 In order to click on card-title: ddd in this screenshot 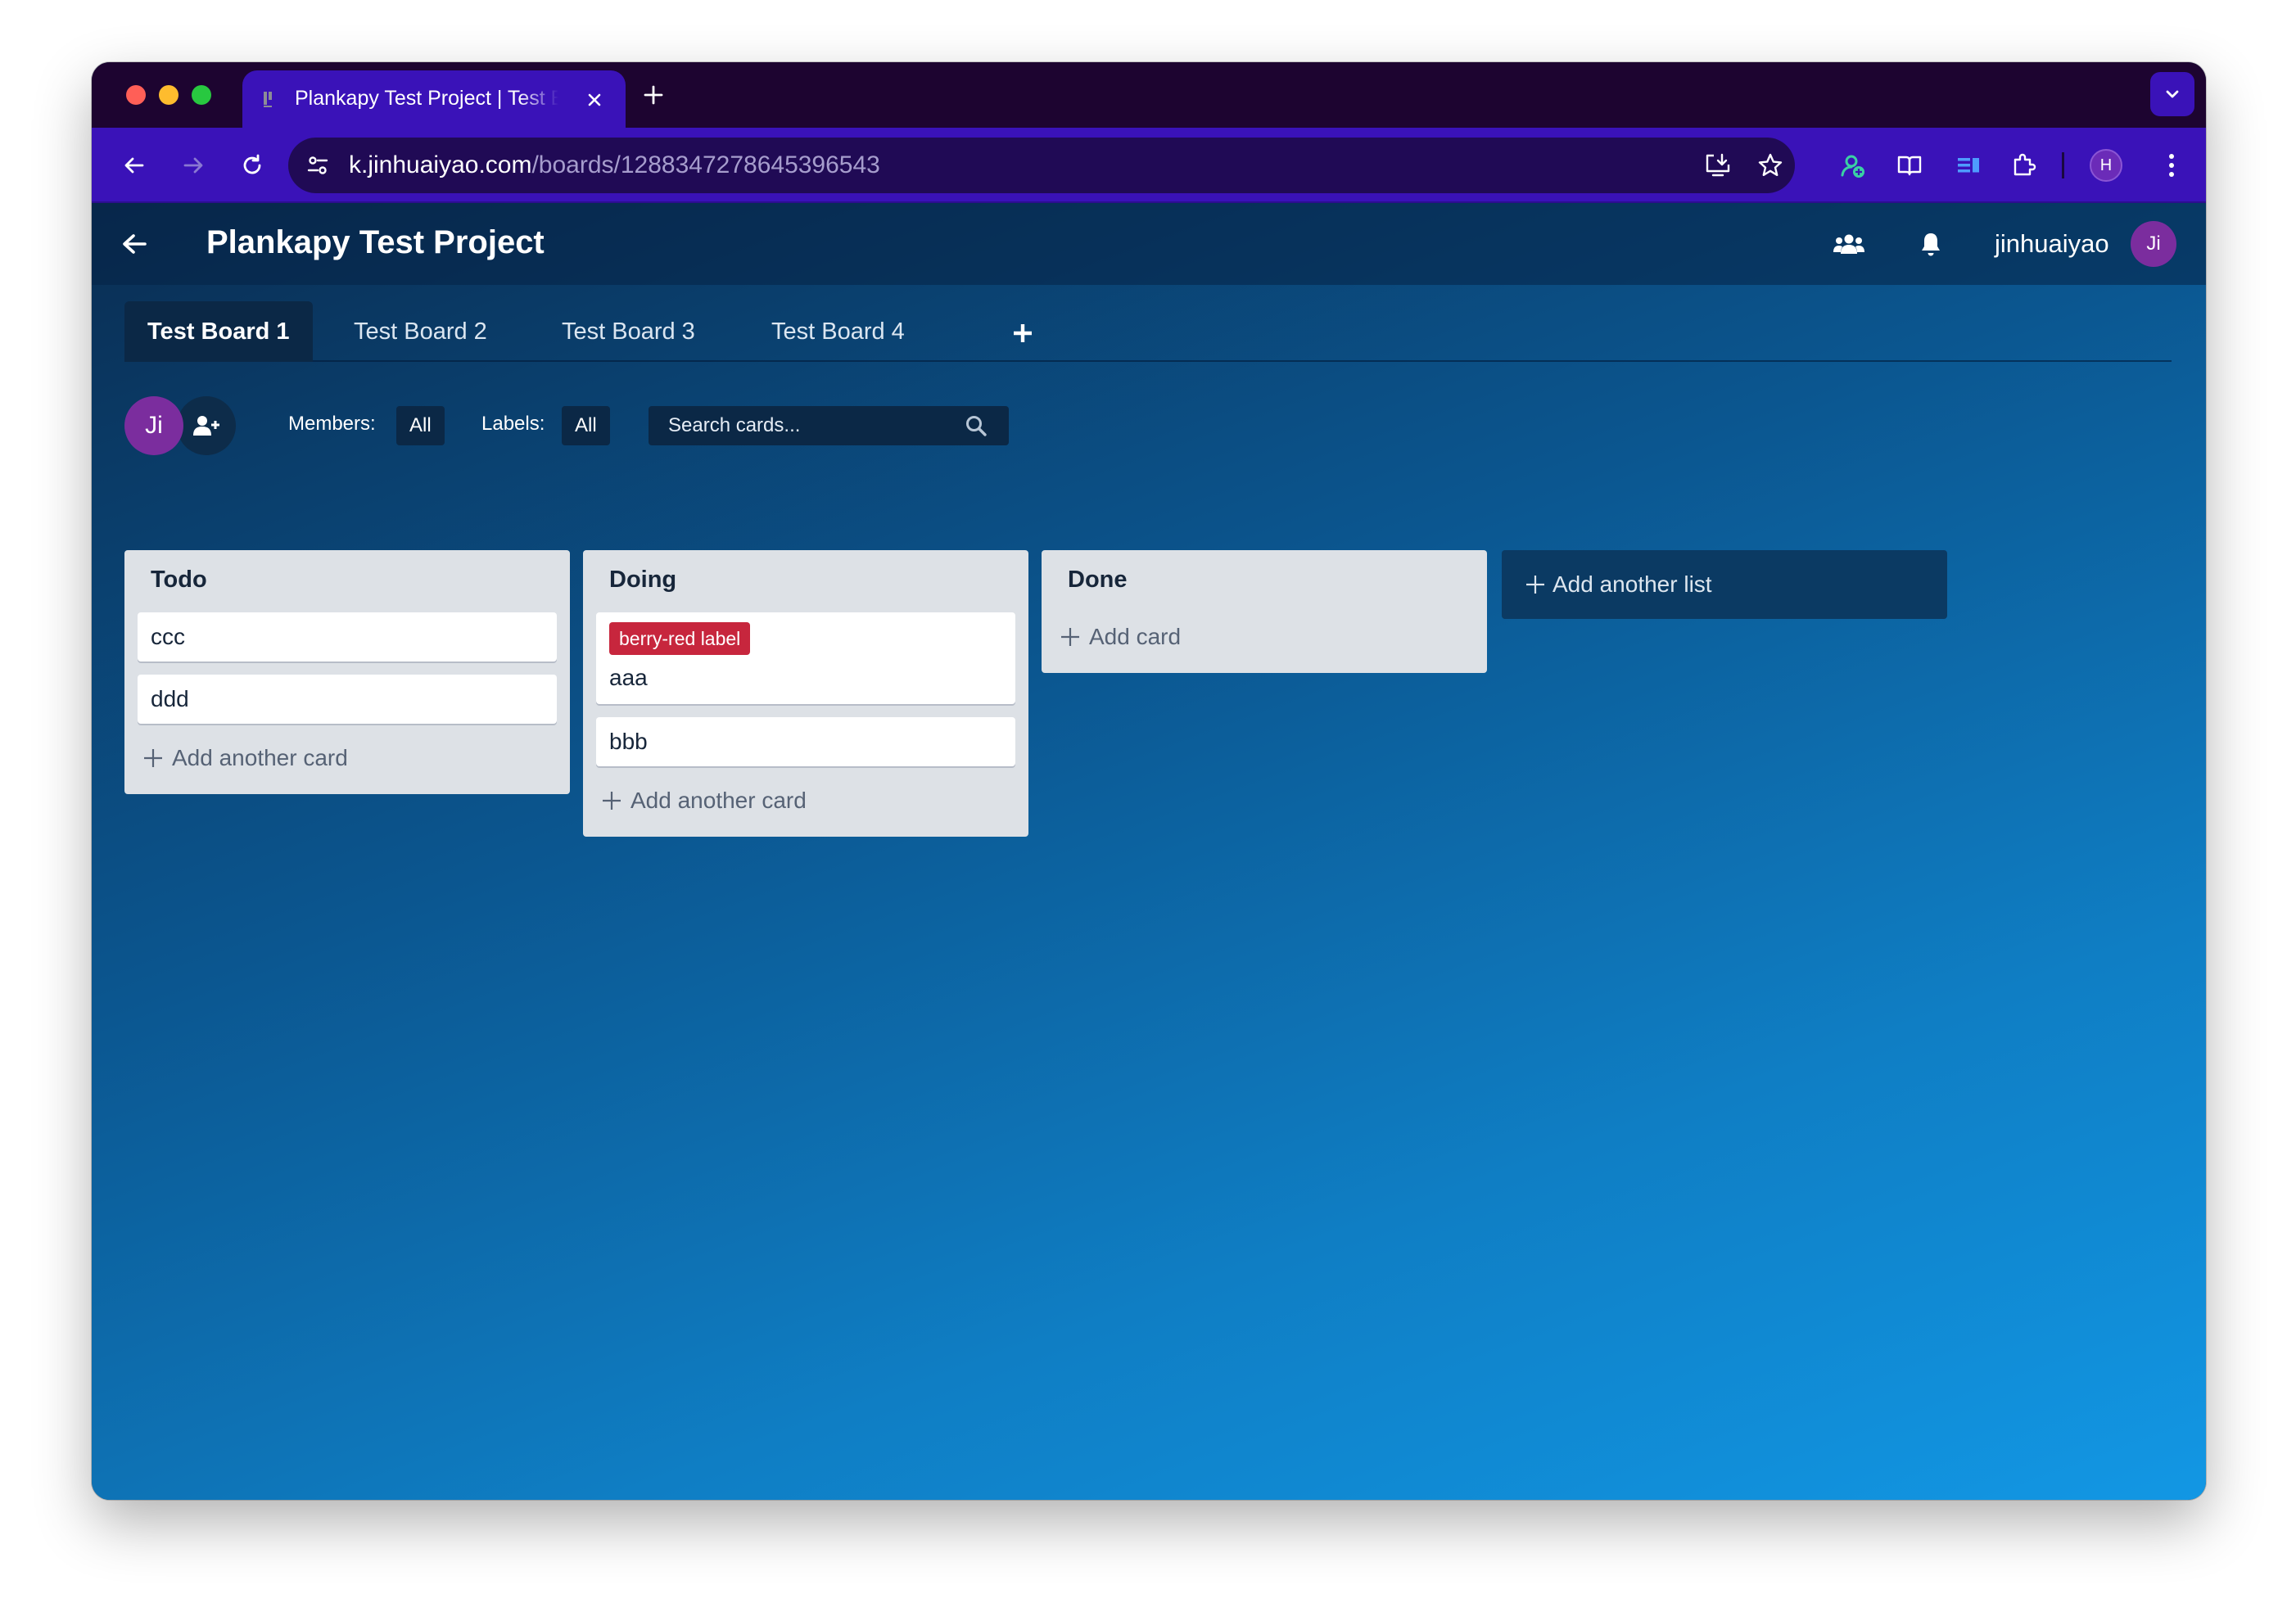, I will do `click(170, 698)`.